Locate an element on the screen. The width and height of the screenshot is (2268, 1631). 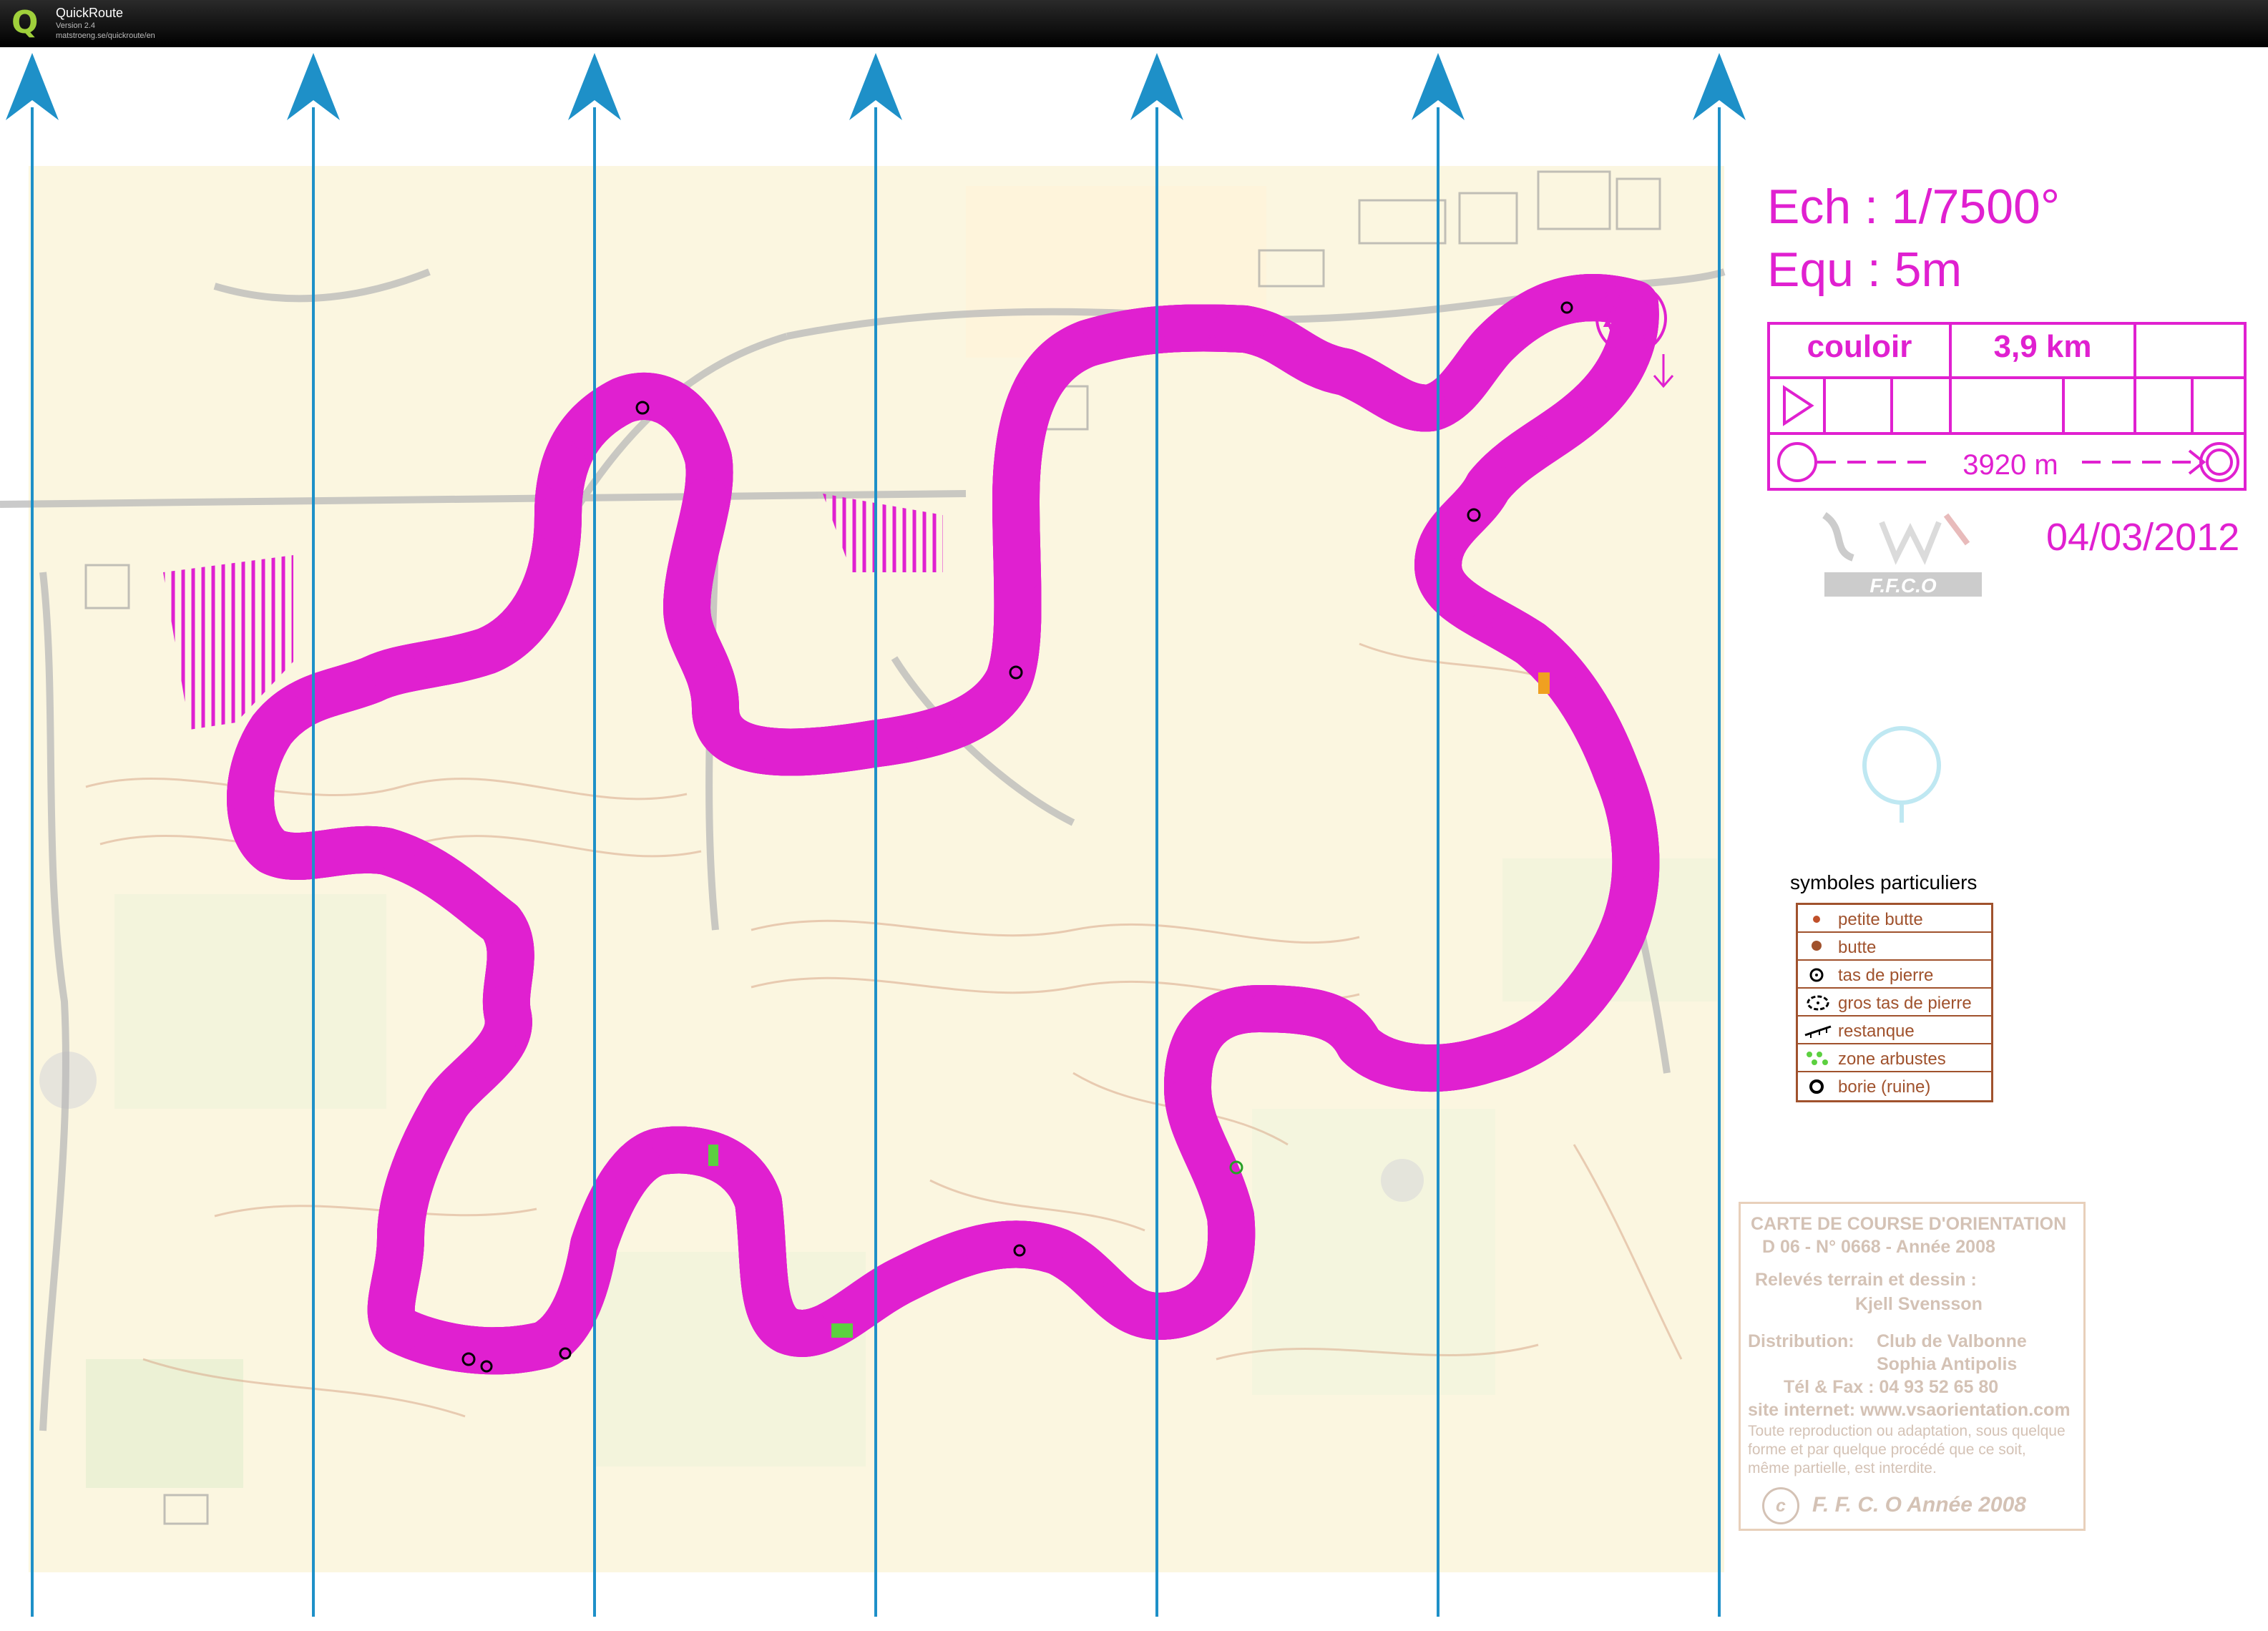
legend-label: butte is located at coordinates (1857, 947).